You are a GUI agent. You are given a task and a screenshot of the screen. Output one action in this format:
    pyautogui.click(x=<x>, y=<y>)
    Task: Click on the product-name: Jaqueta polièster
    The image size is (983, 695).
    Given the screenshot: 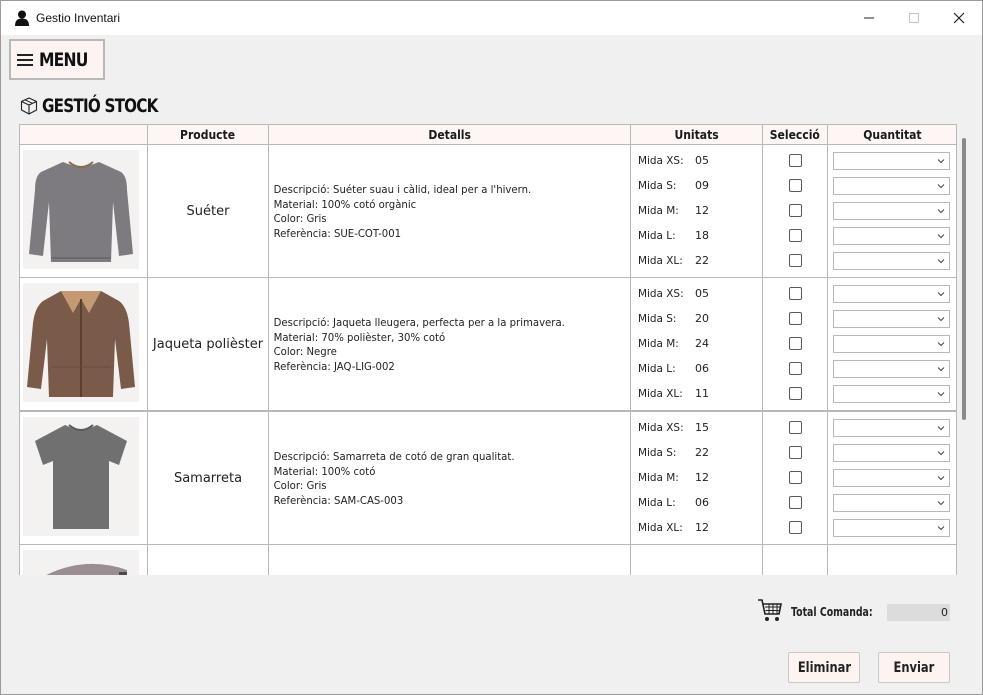 What is the action you would take?
    pyautogui.click(x=208, y=344)
    